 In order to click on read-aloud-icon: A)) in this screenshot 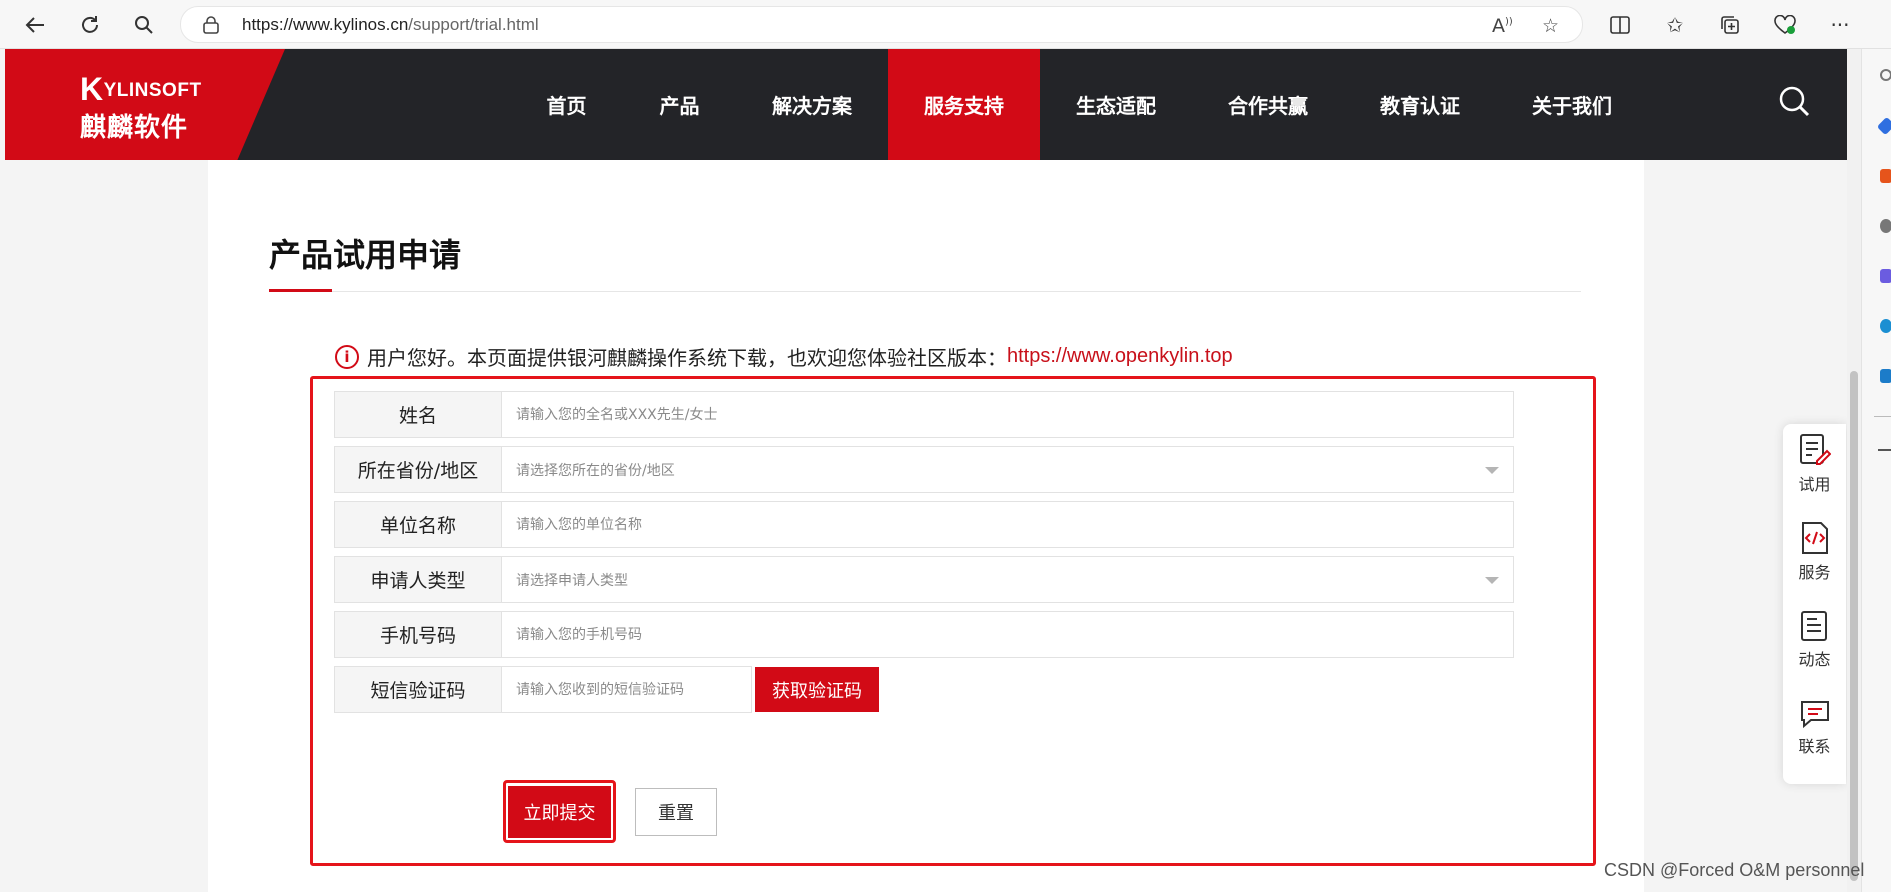, I will do `click(1502, 26)`.